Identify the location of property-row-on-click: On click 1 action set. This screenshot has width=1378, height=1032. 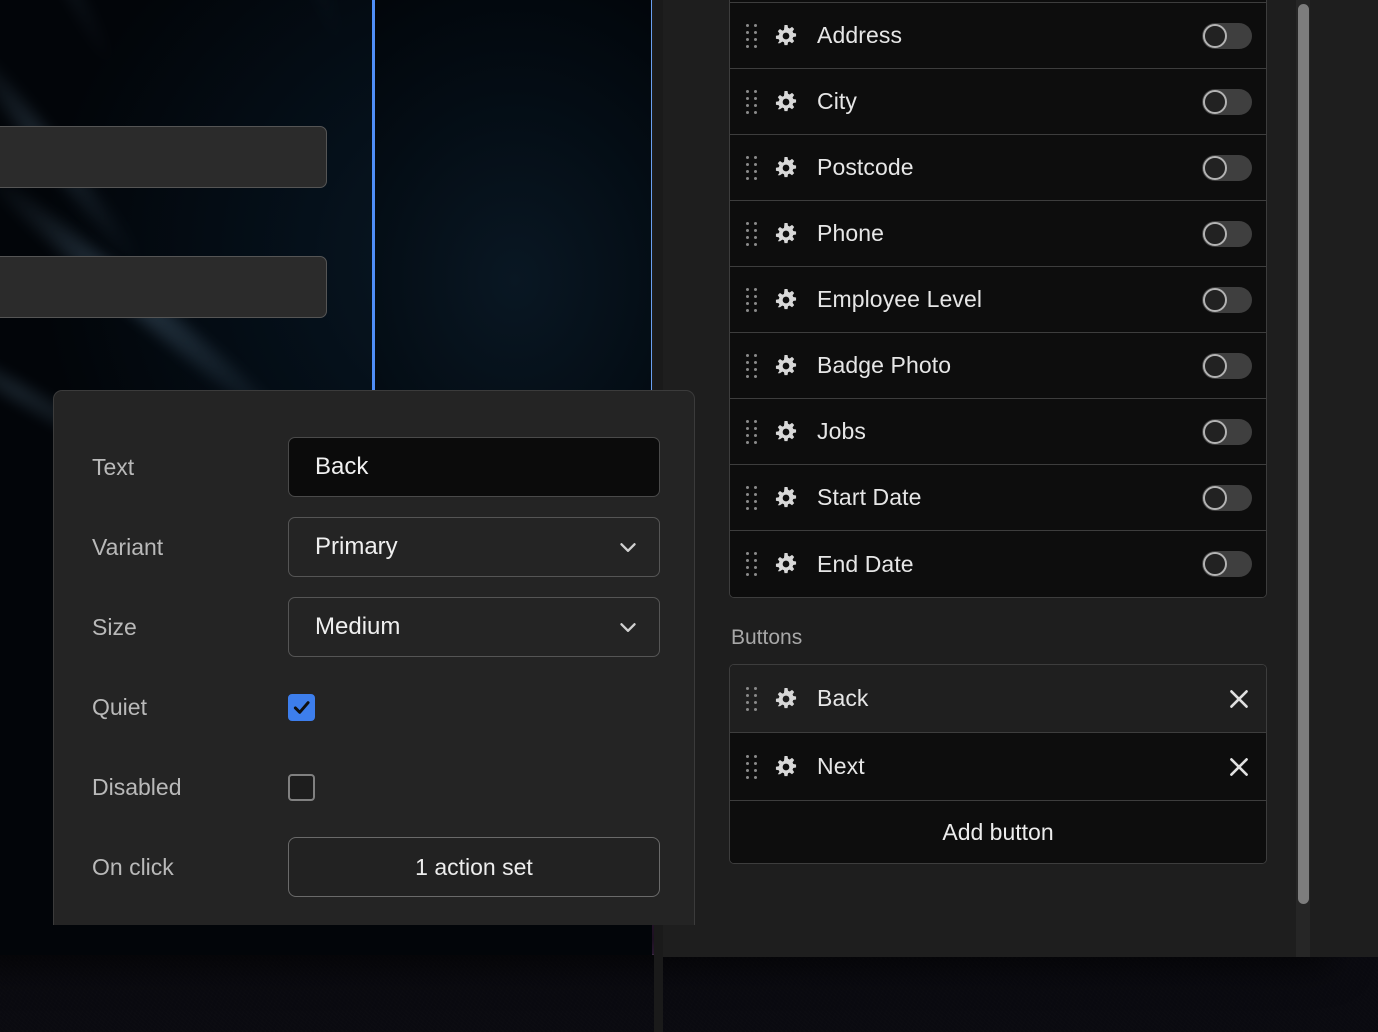
(376, 867).